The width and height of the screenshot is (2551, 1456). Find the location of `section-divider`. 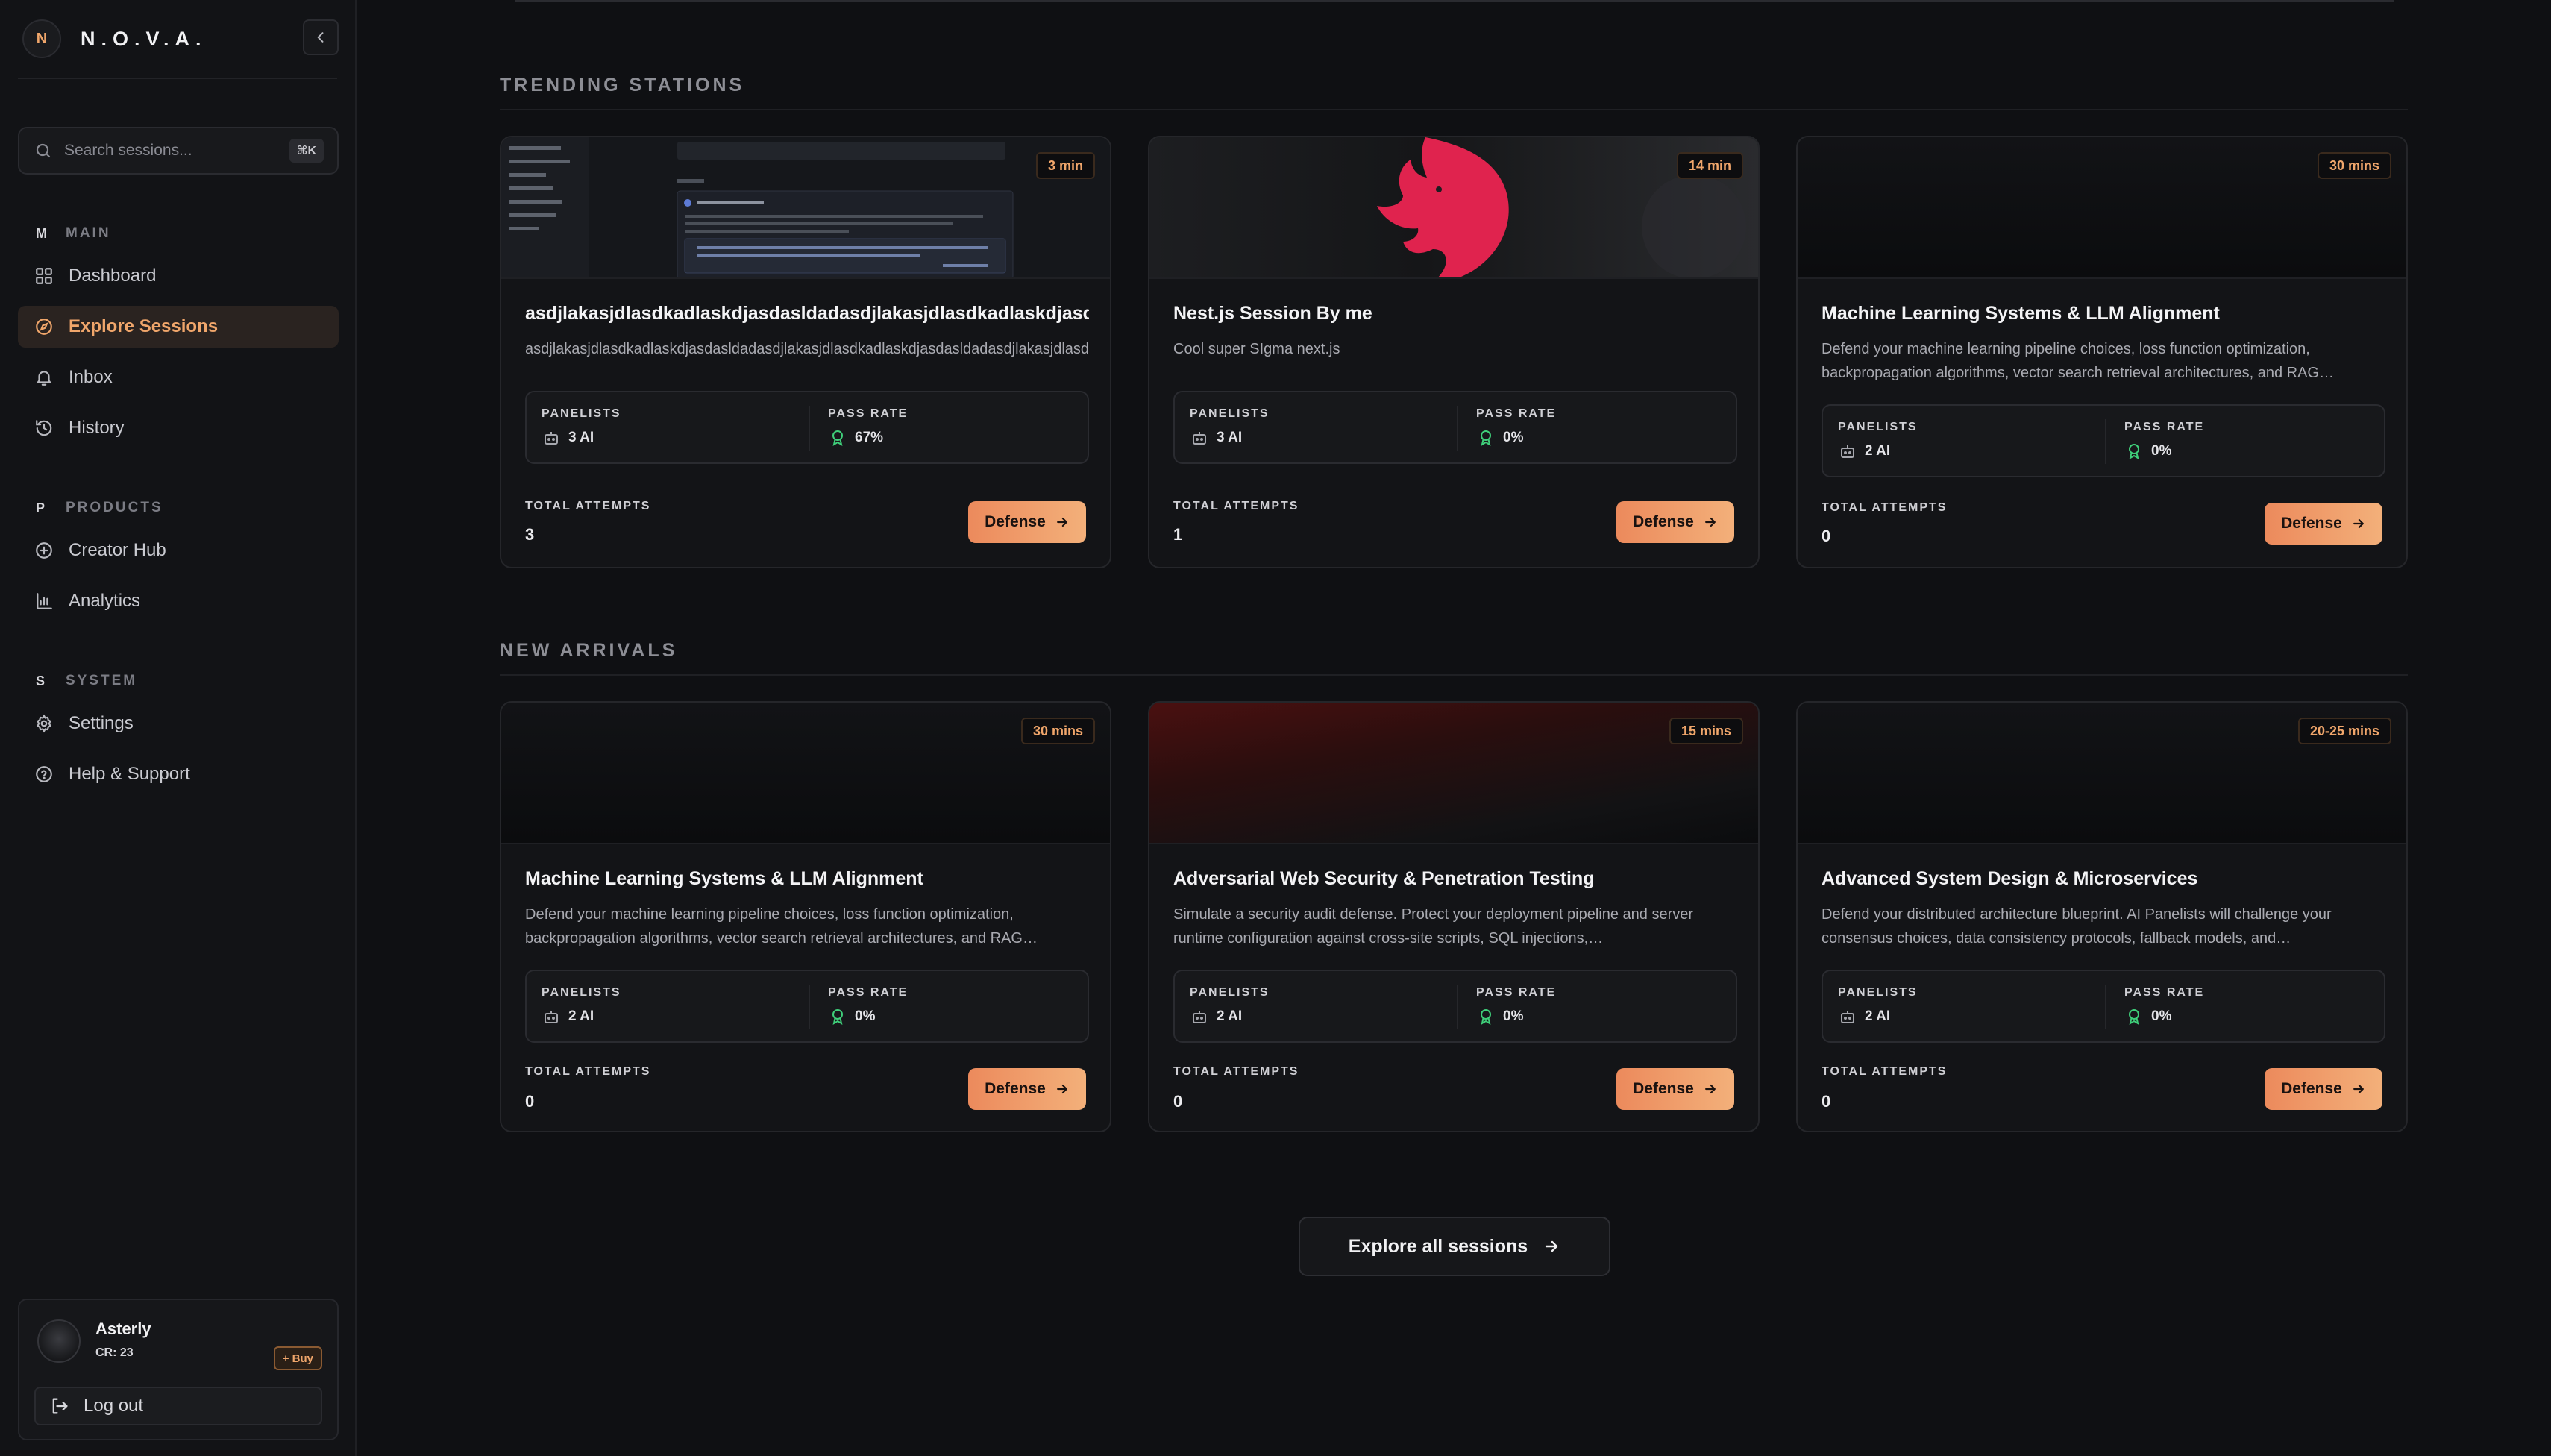

section-divider is located at coordinates (1454, 109).